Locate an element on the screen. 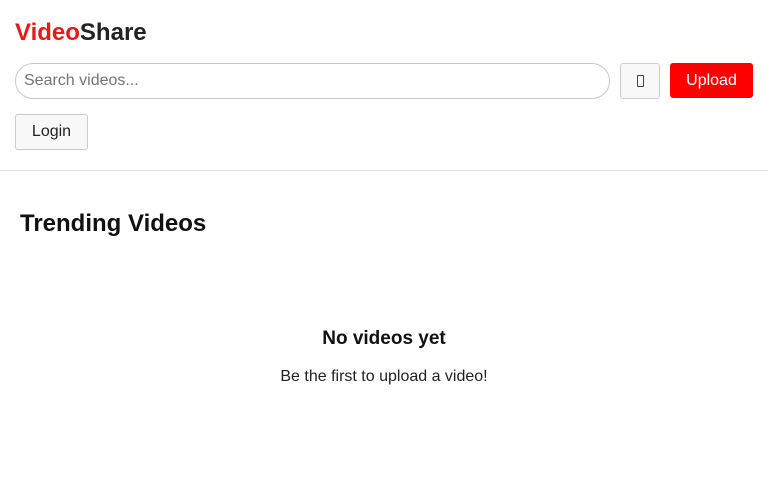  login-button: Login is located at coordinates (51, 132).